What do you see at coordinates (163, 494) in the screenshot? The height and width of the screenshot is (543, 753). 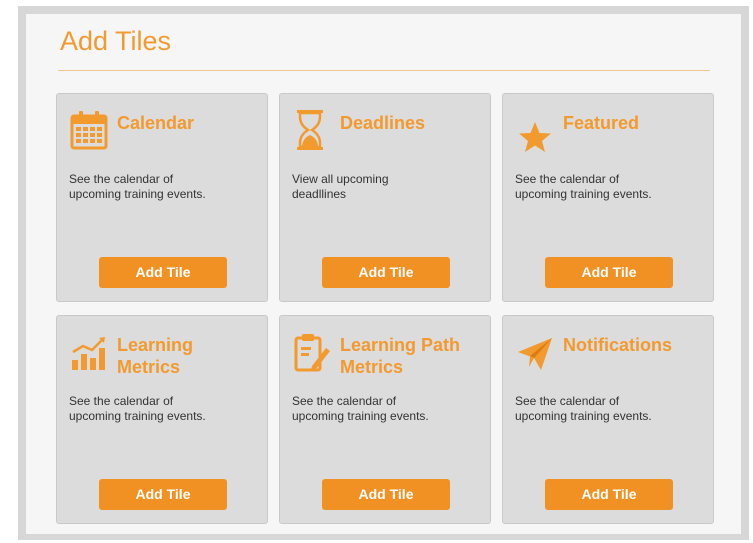 I see `add-tile-button-learning-metrics: Add Tile` at bounding box center [163, 494].